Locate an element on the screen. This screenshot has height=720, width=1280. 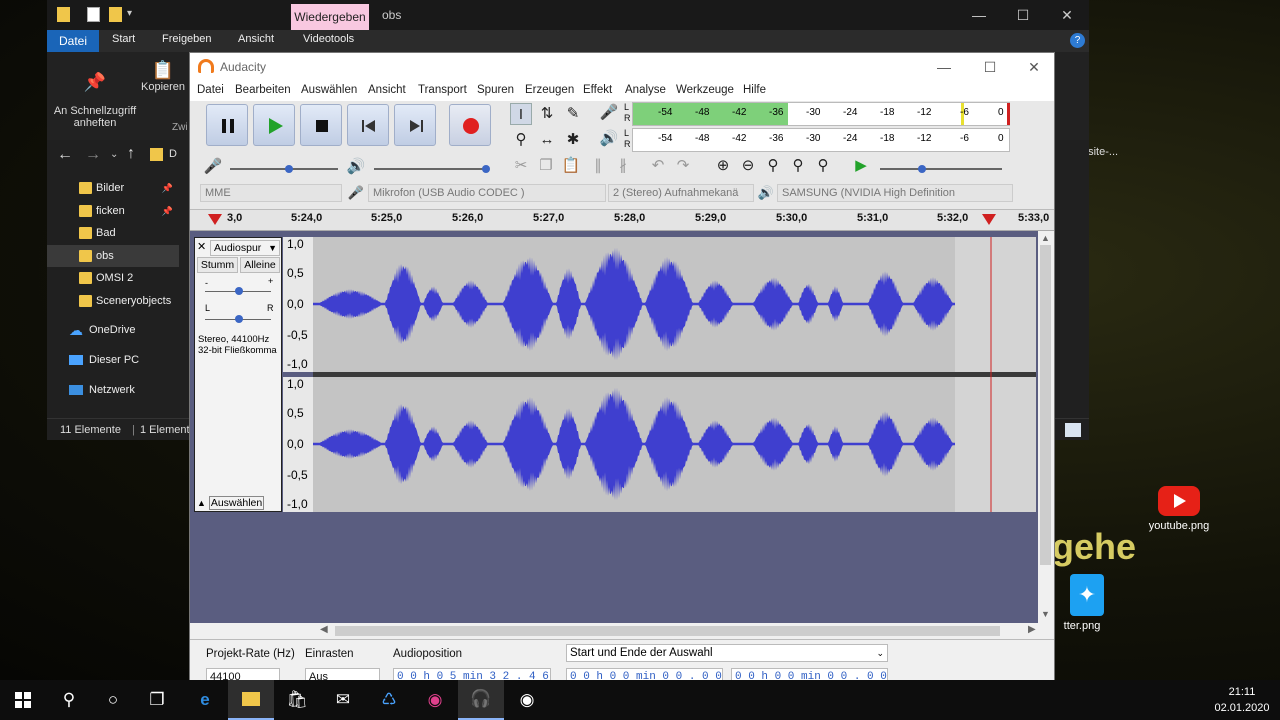
menu-transport: Transport is located at coordinates (442, 90).